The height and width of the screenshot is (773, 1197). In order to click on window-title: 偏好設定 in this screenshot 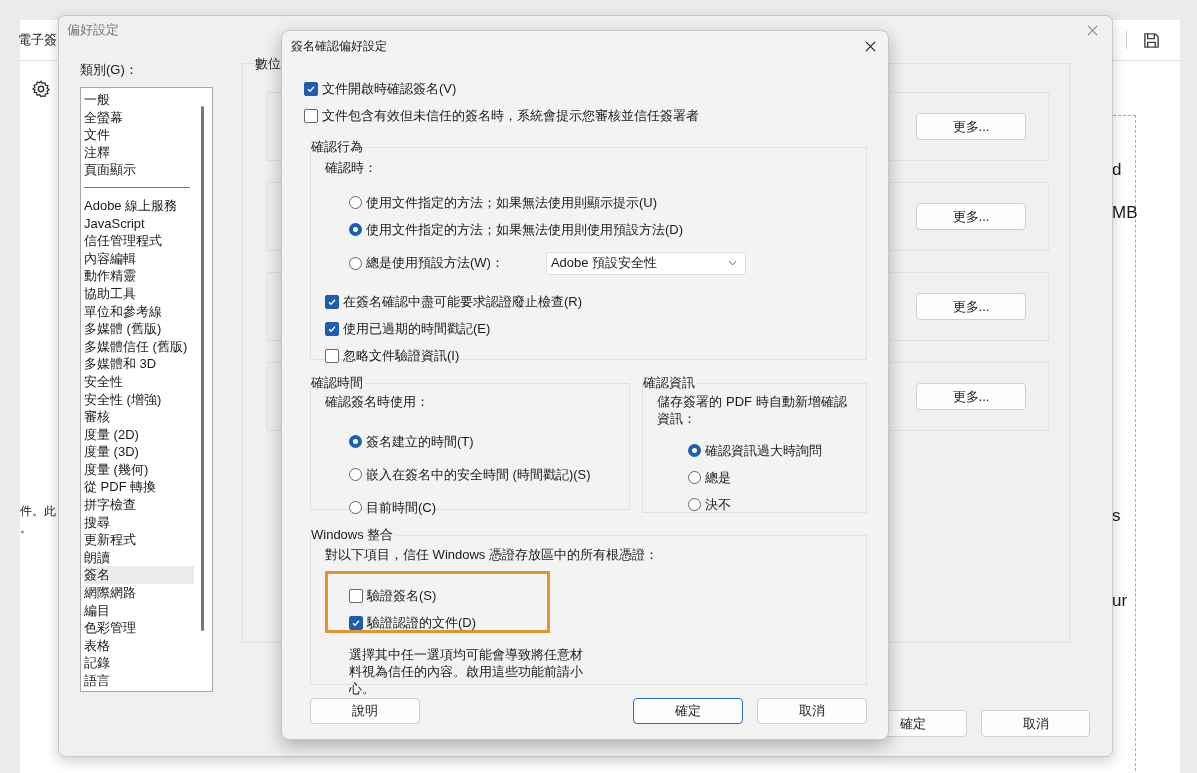, I will do `click(93, 30)`.